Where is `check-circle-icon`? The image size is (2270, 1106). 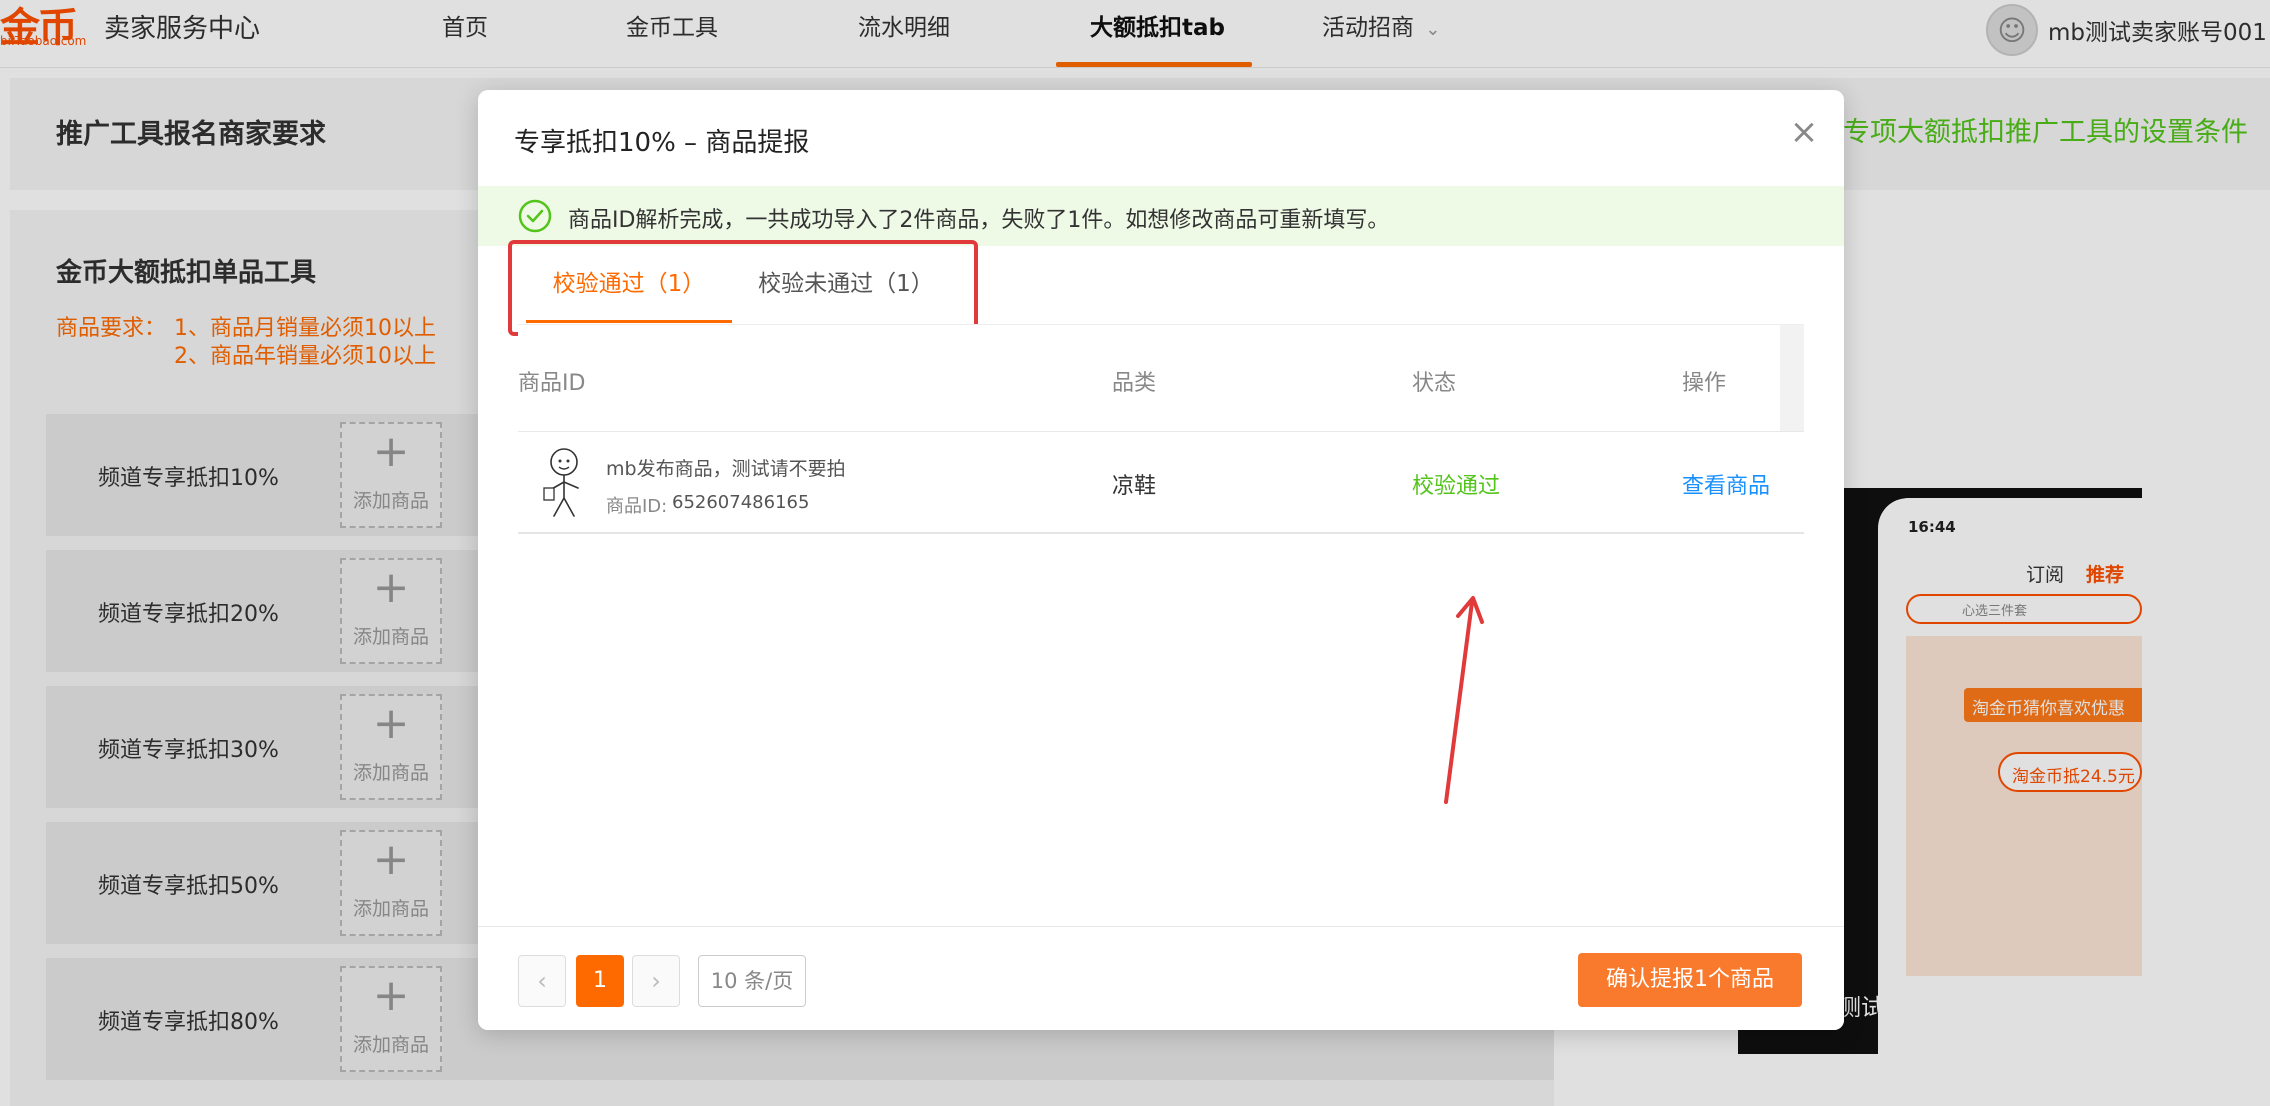 check-circle-icon is located at coordinates (535, 216).